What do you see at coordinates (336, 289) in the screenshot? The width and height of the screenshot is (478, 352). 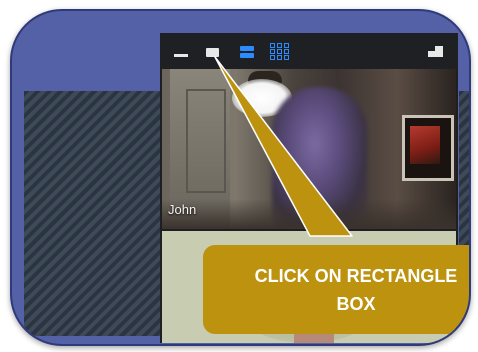 I see `callout-box: CLICK ON RECTANGLE BOX` at bounding box center [336, 289].